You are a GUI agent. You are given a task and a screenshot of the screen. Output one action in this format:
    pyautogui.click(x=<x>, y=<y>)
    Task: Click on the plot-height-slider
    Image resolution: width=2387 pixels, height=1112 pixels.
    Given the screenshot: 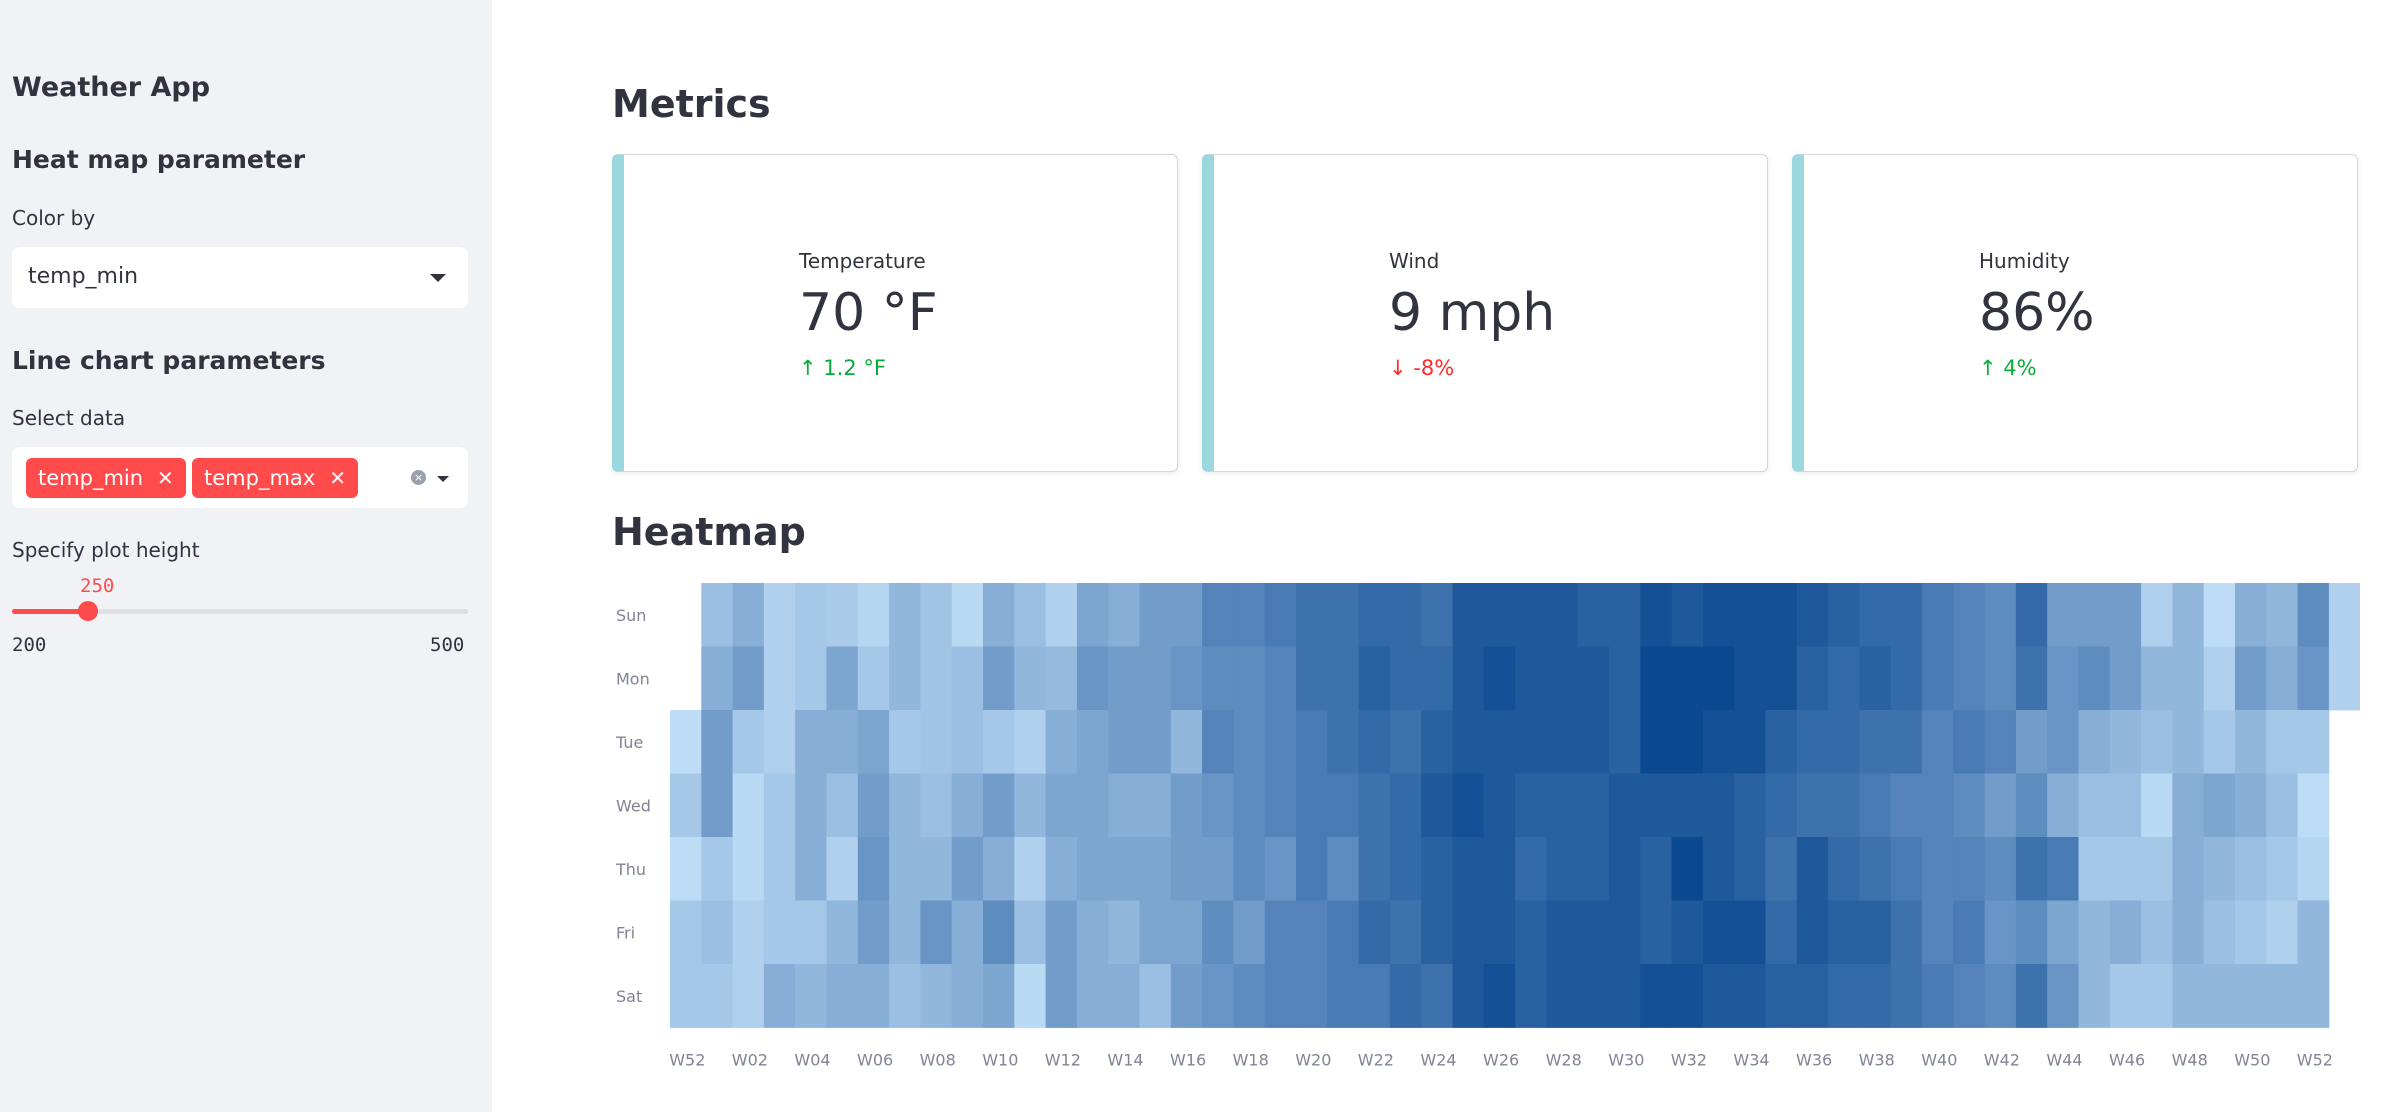 What is the action you would take?
    pyautogui.click(x=240, y=611)
    